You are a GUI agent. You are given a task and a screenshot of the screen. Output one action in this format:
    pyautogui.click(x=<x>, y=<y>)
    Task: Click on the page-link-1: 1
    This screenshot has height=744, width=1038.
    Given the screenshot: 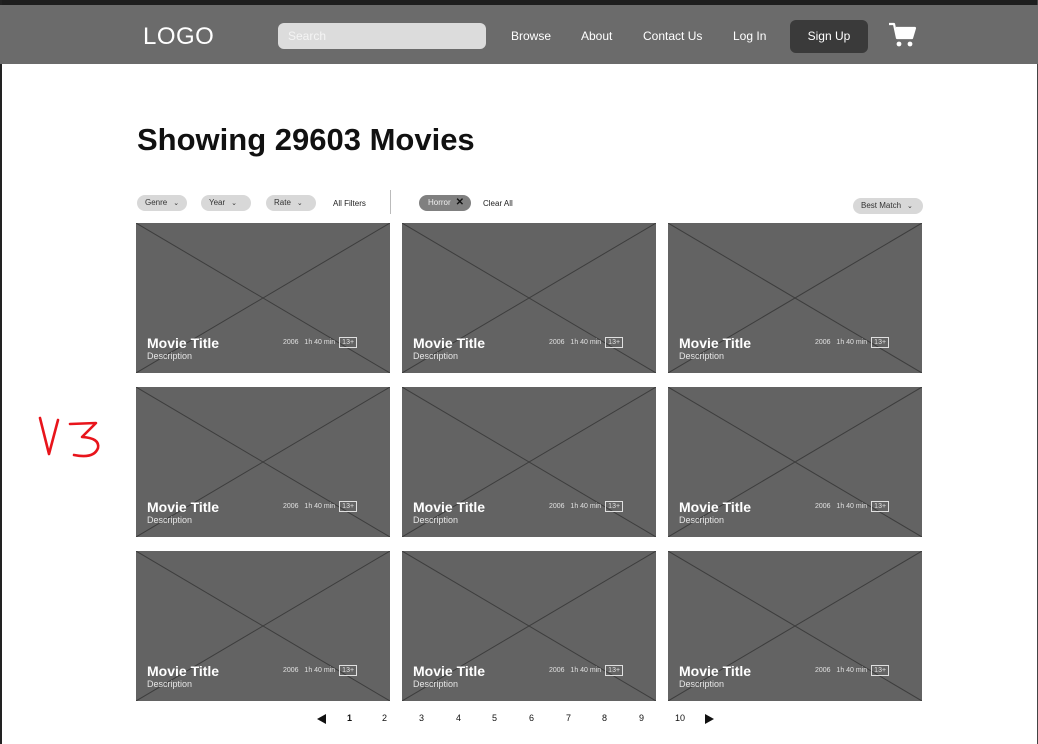 What is the action you would take?
    pyautogui.click(x=349, y=718)
    